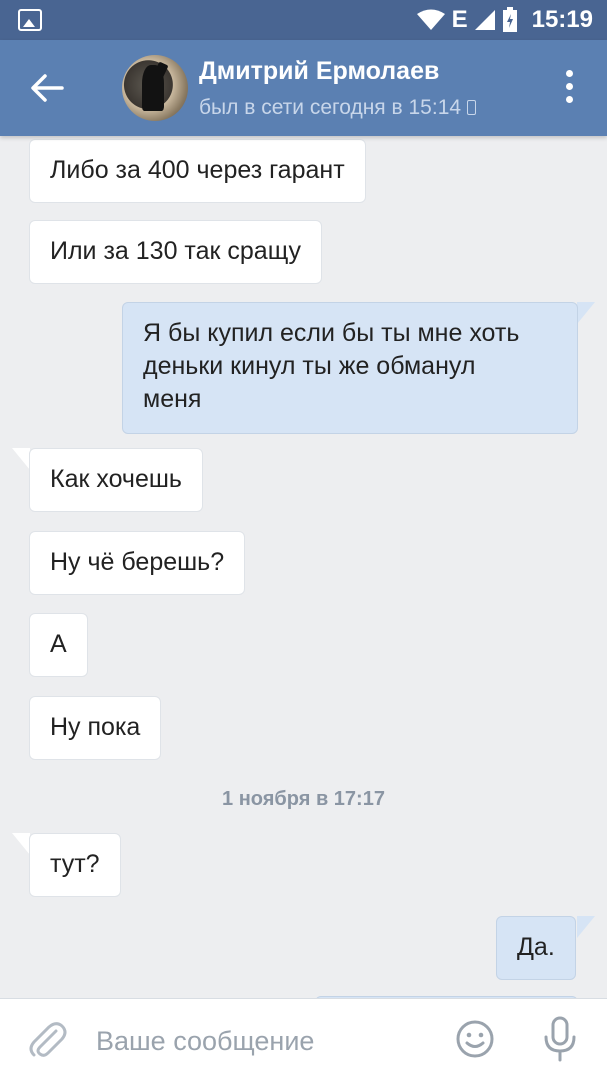  I want to click on message-text: Ну пока, so click(95, 727).